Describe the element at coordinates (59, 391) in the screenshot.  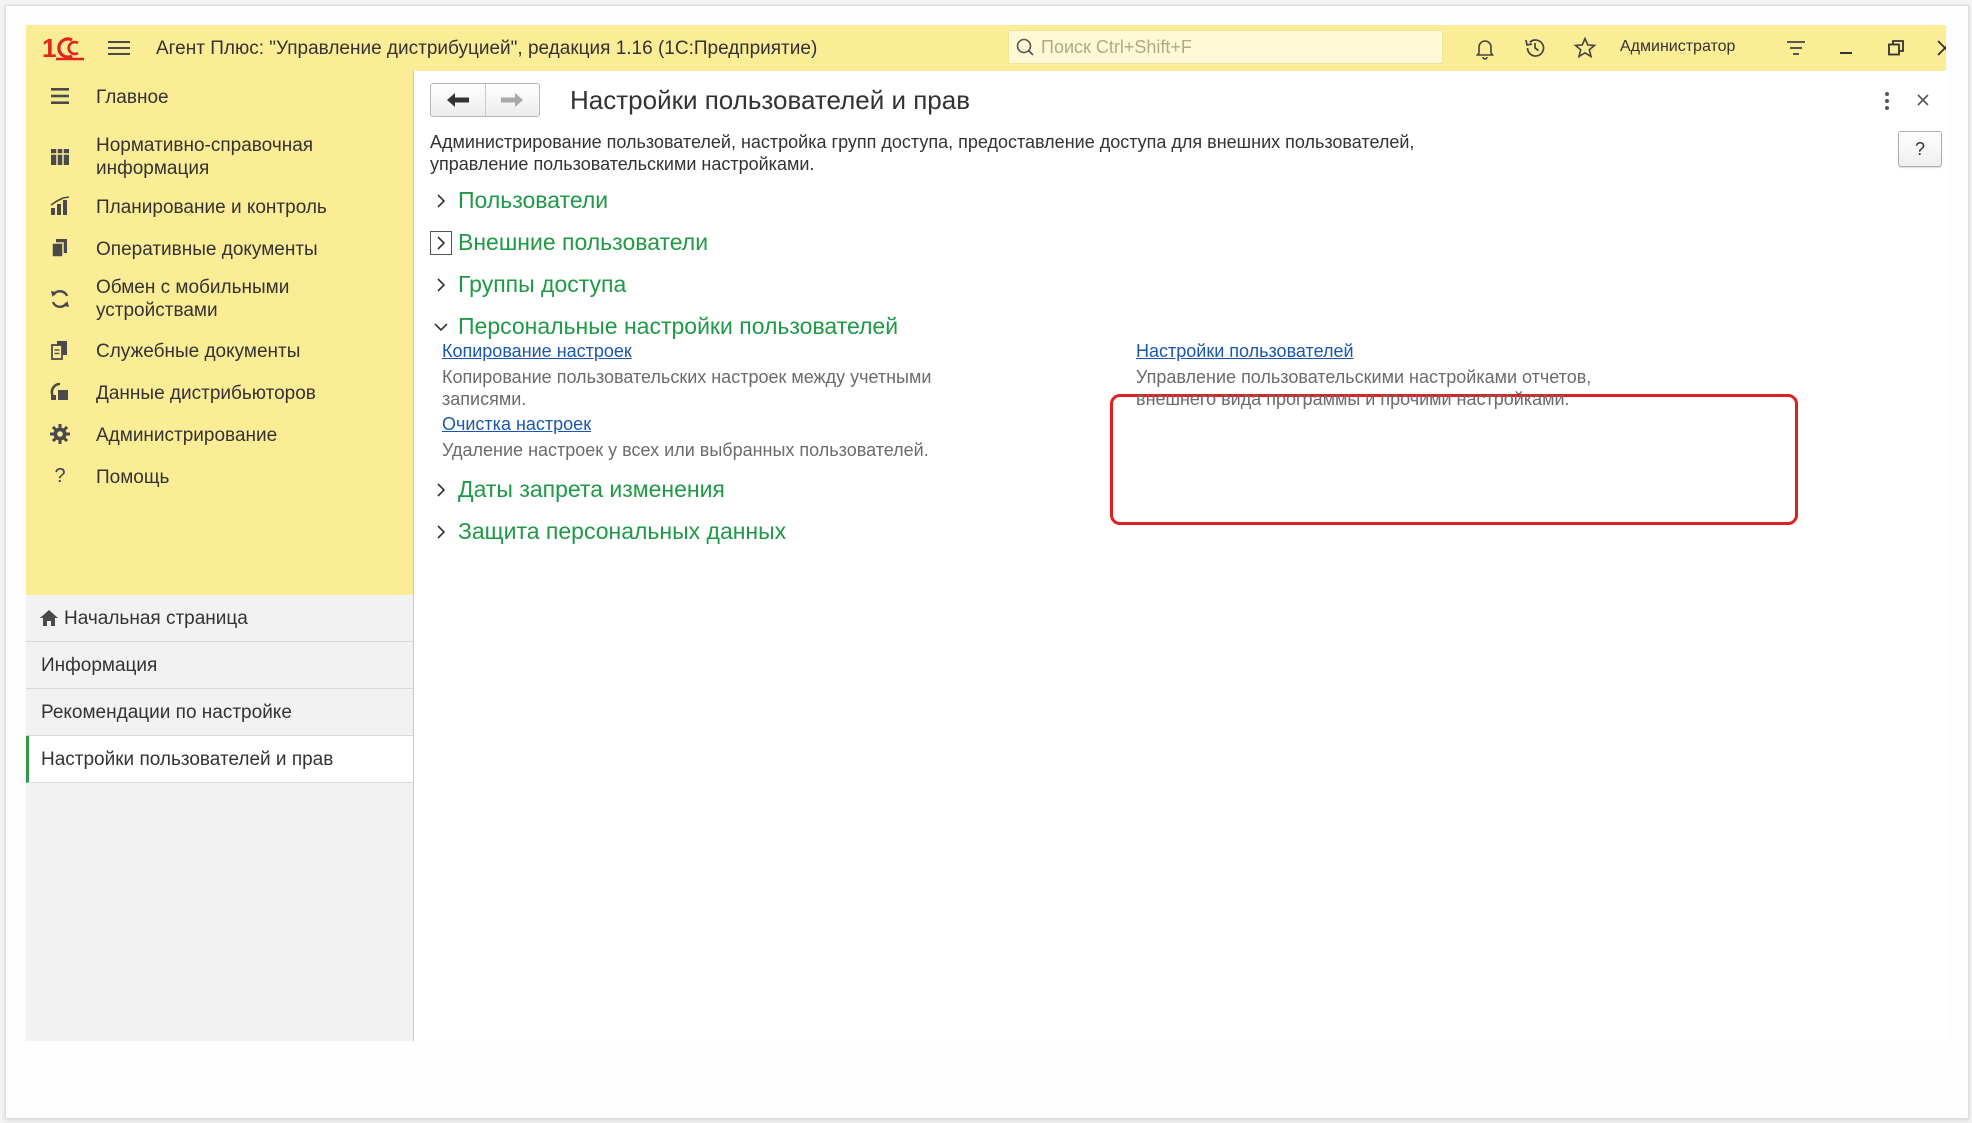
I see `distributor-icon` at that location.